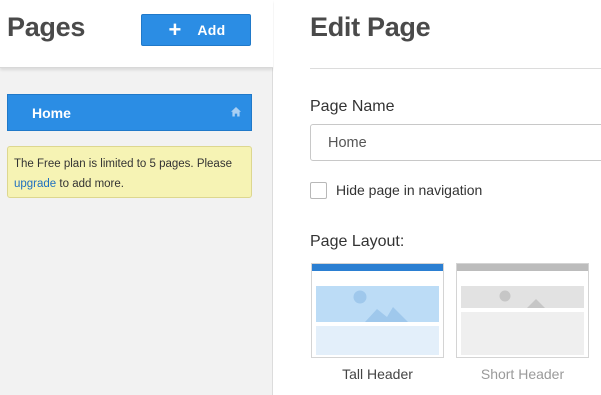 The height and width of the screenshot is (395, 601). What do you see at coordinates (35, 184) in the screenshot?
I see `upgrade-link: upgrade` at bounding box center [35, 184].